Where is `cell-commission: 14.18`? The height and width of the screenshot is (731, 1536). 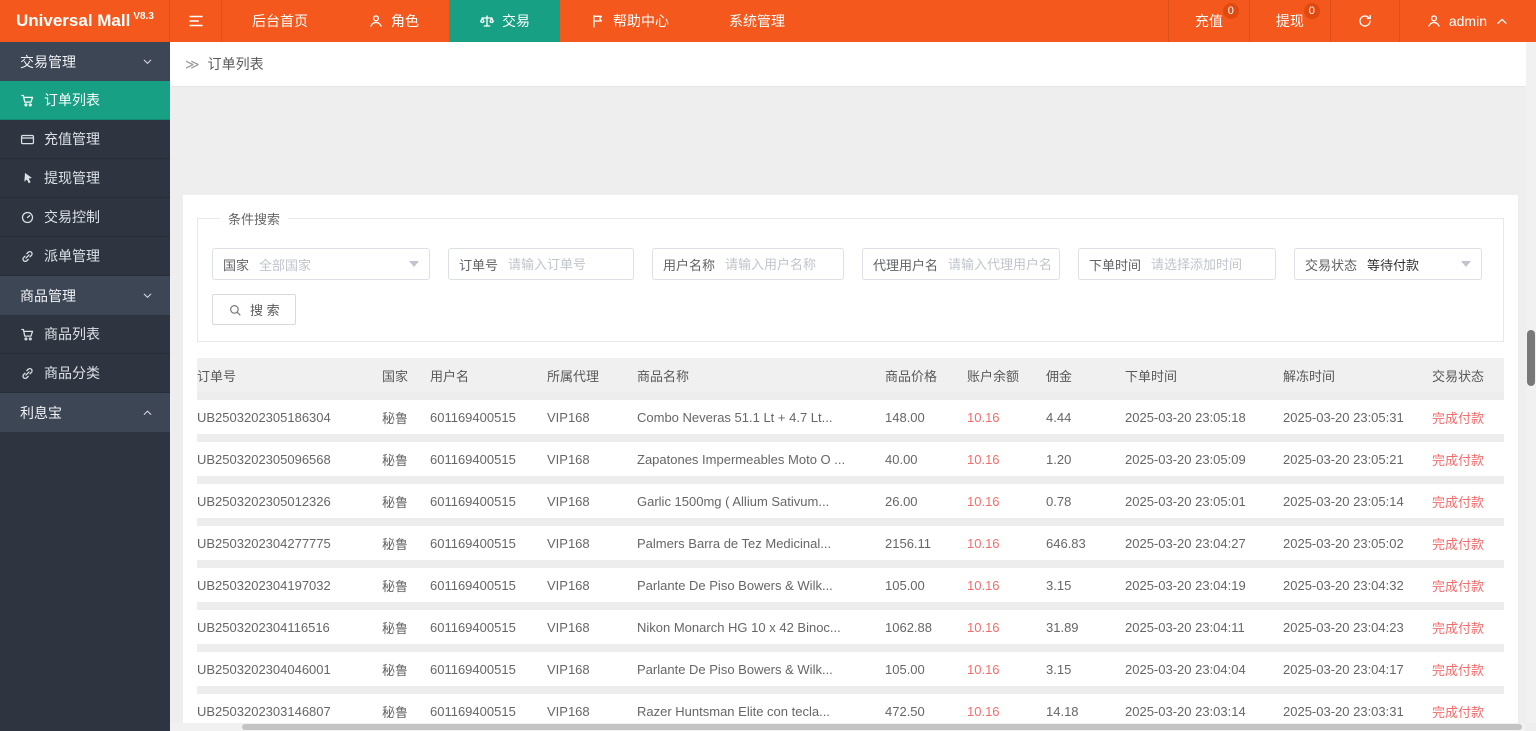 cell-commission: 14.18 is located at coordinates (1062, 711).